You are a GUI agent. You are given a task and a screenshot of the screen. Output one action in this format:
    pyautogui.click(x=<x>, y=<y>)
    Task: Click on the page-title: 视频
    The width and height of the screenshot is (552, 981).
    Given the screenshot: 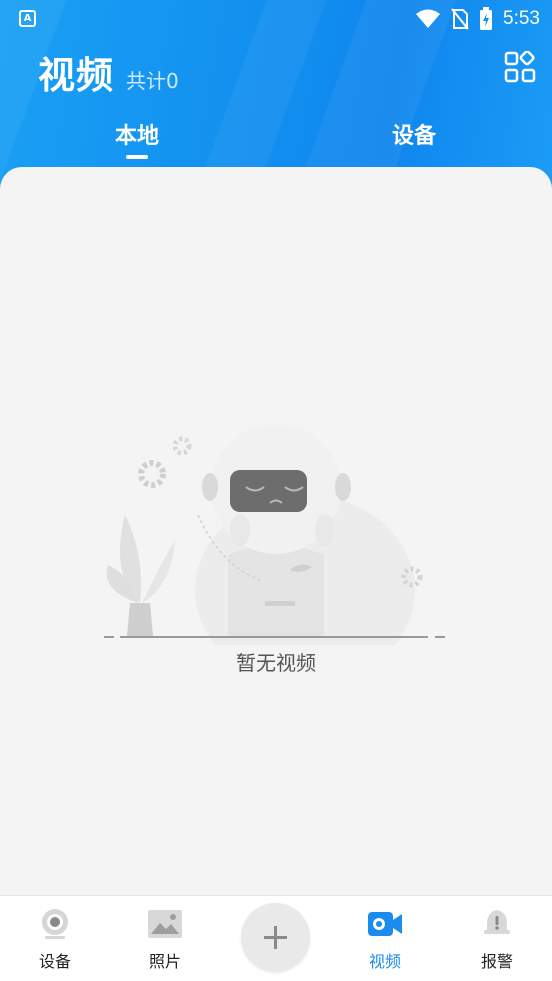 What is the action you would take?
    pyautogui.click(x=76, y=75)
    